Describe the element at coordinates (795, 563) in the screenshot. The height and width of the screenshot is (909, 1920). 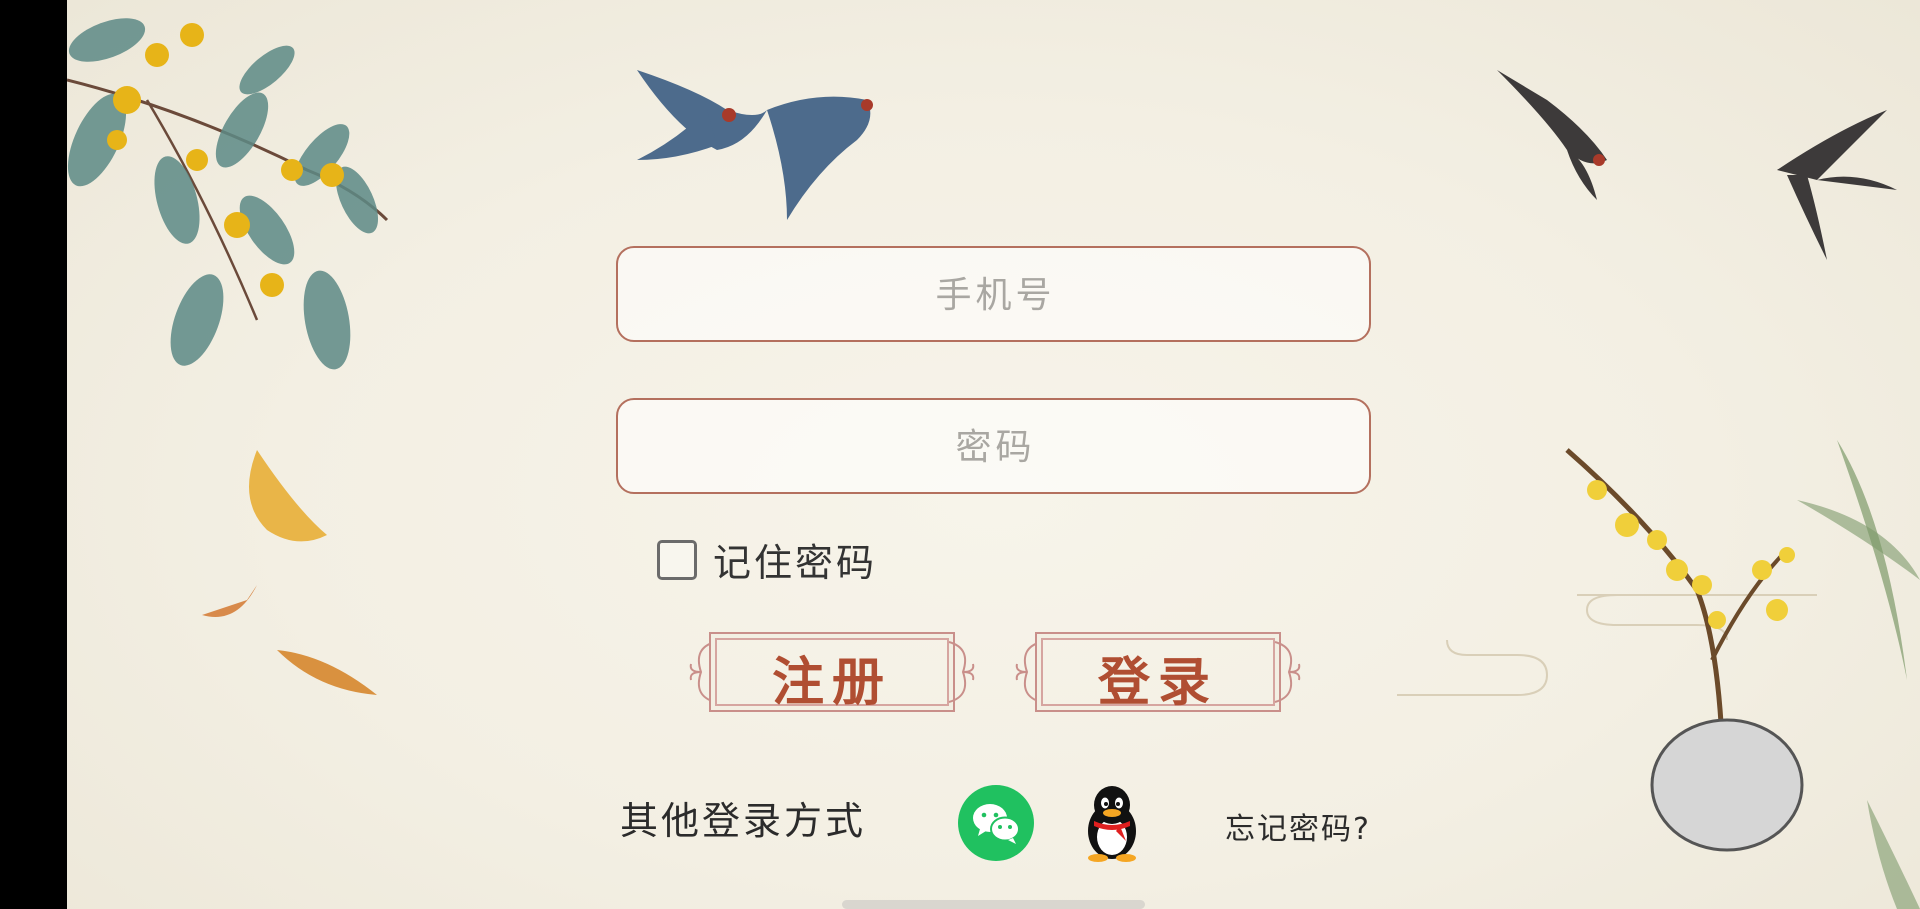
I see `remember-label: 记住密码` at that location.